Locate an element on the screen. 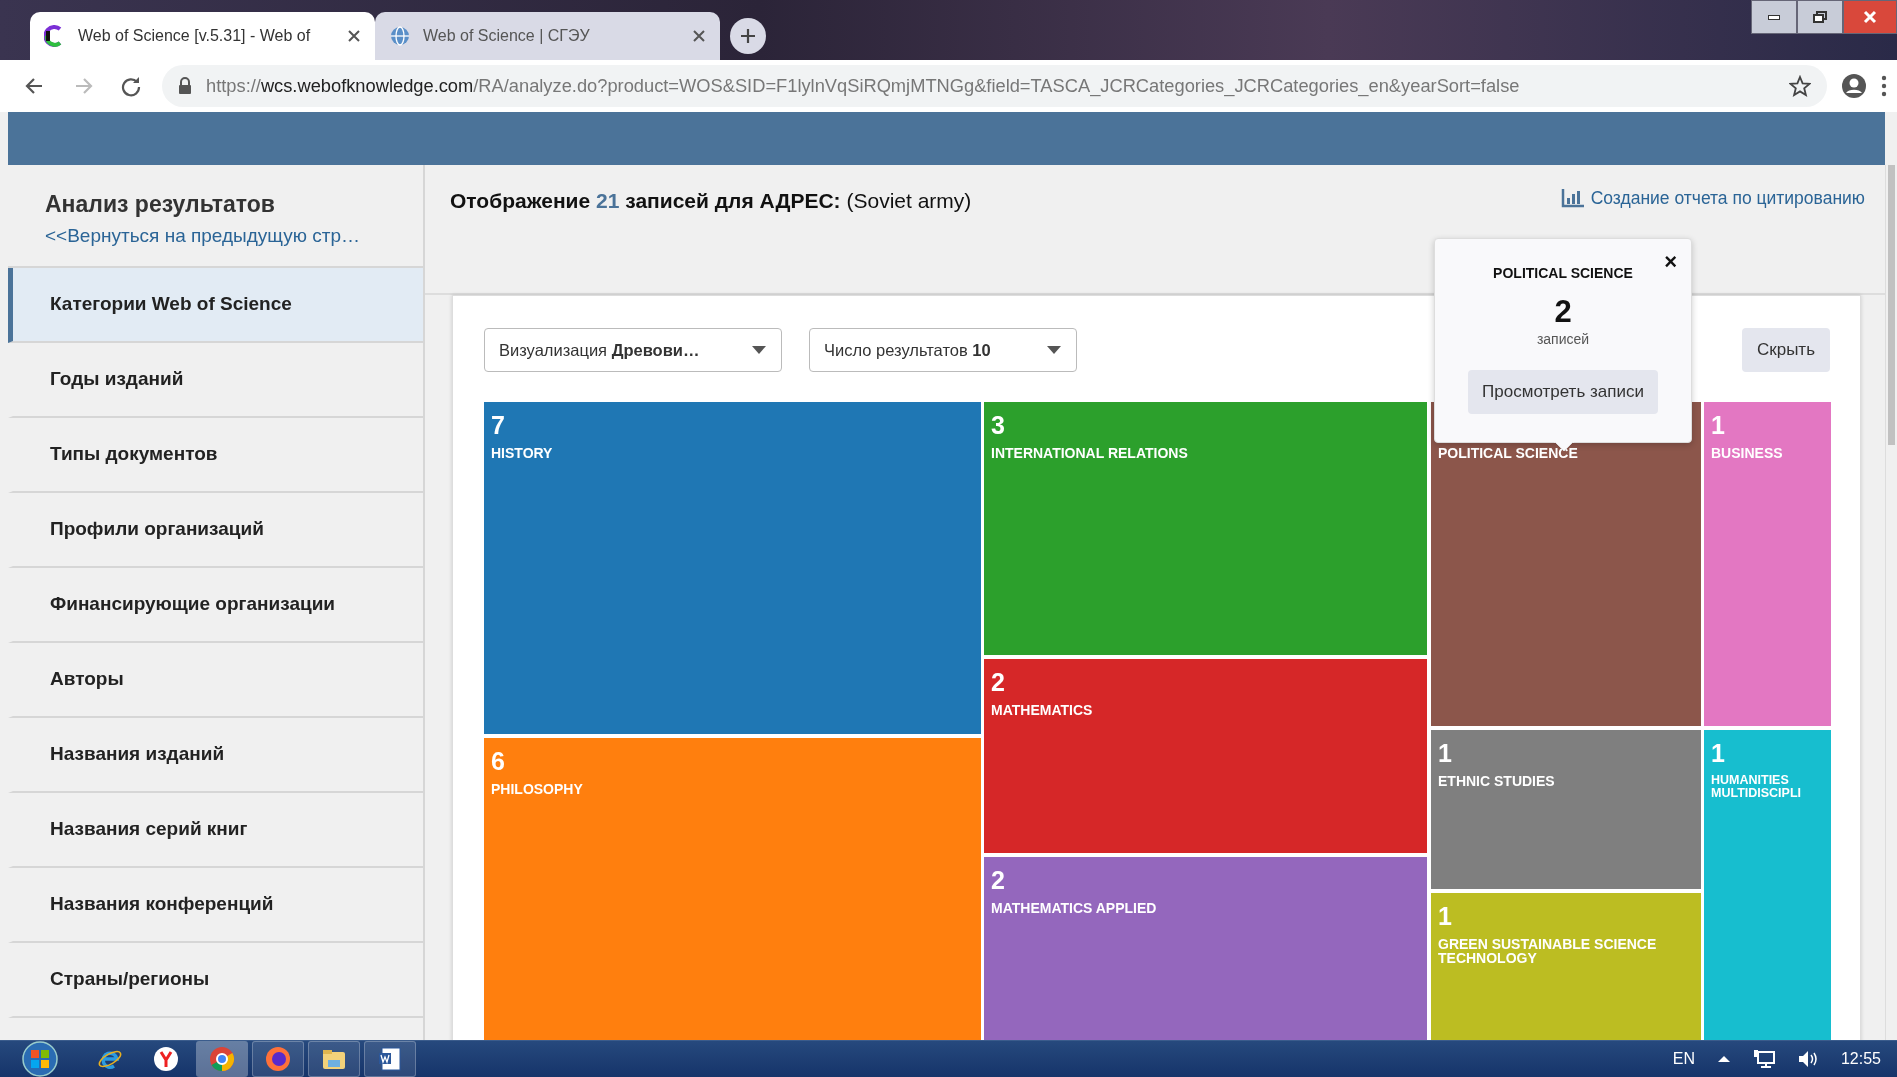  sidebar-item: Названия конференций is located at coordinates (215, 905).